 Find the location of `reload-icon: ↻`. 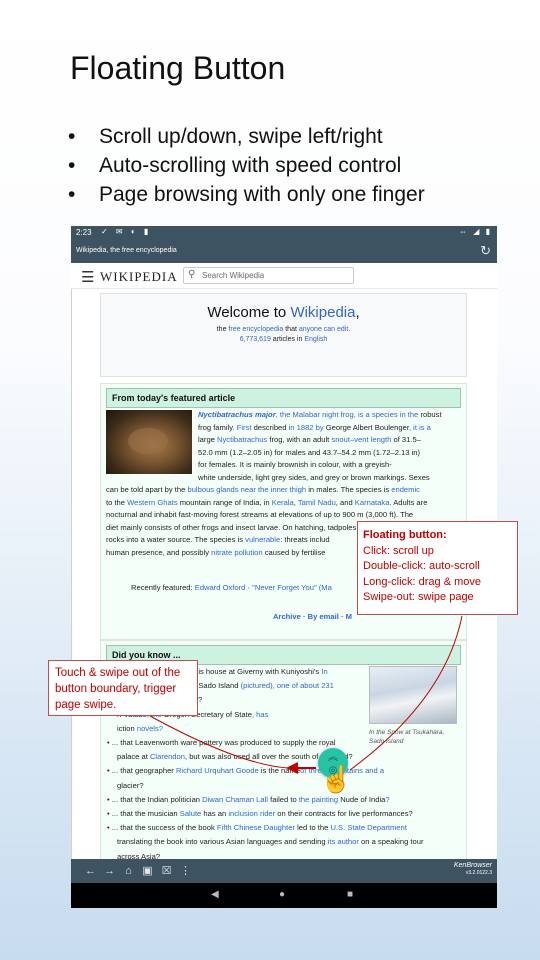

reload-icon: ↻ is located at coordinates (485, 251).